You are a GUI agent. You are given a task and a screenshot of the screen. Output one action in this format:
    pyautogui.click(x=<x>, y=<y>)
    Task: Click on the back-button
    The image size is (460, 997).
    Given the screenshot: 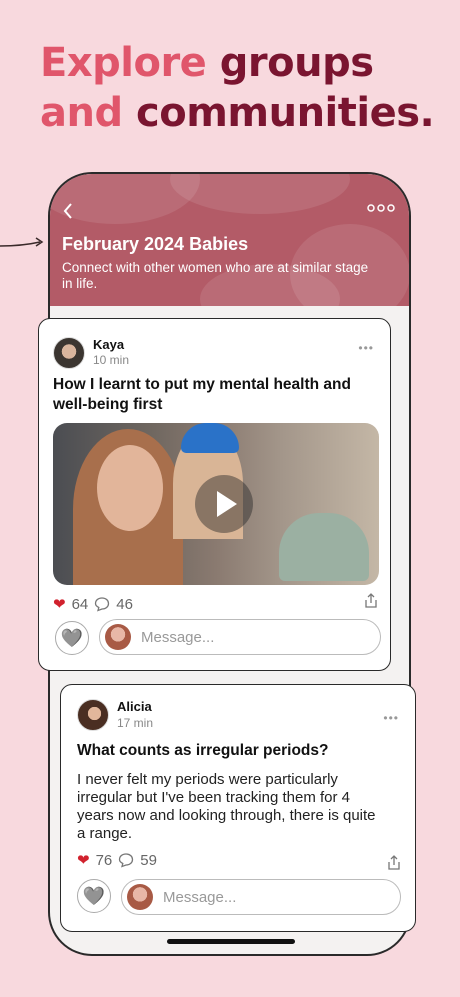 What is the action you would take?
    pyautogui.click(x=68, y=214)
    